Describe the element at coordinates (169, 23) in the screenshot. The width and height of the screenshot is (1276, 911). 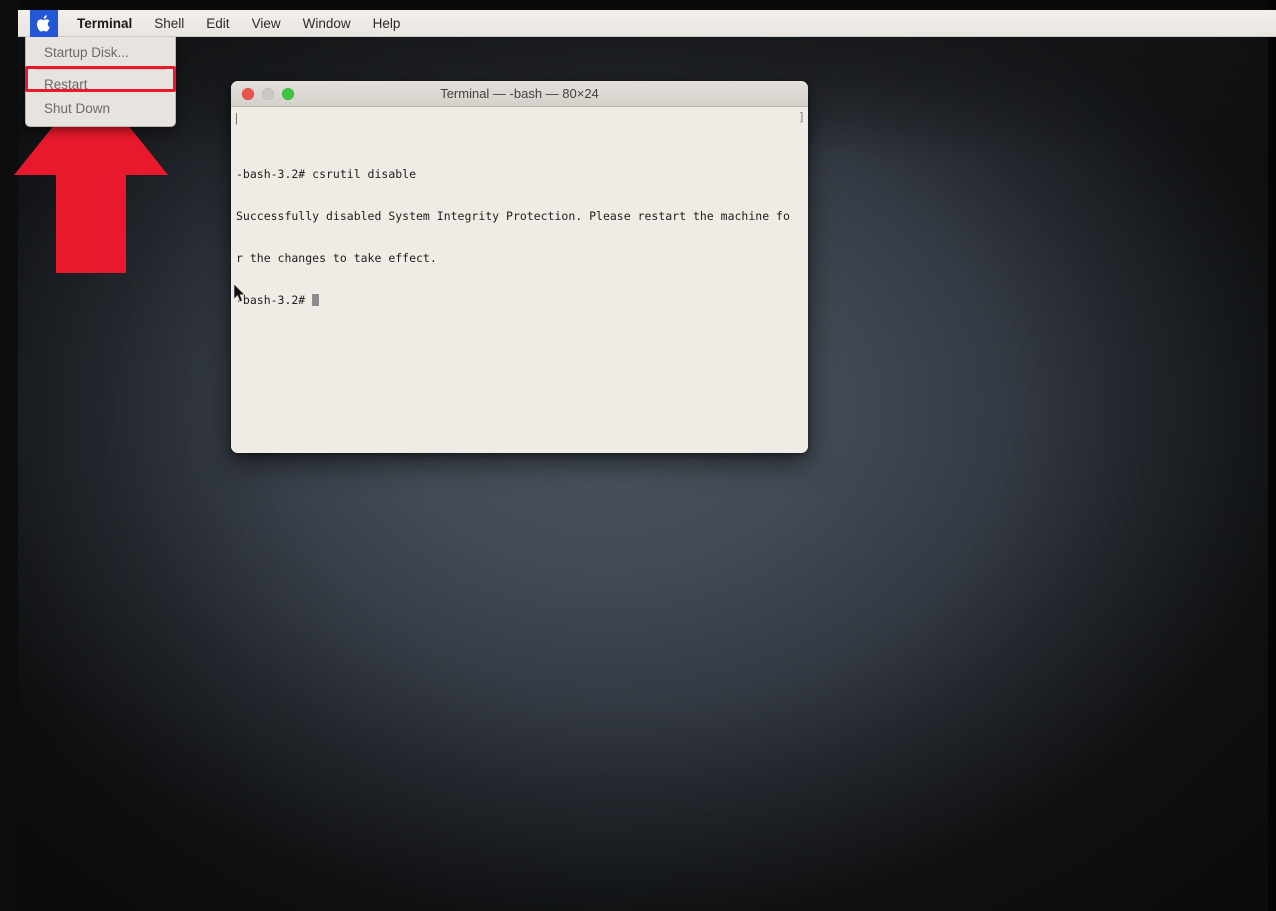
I see `menu-item-shell: Shell` at that location.